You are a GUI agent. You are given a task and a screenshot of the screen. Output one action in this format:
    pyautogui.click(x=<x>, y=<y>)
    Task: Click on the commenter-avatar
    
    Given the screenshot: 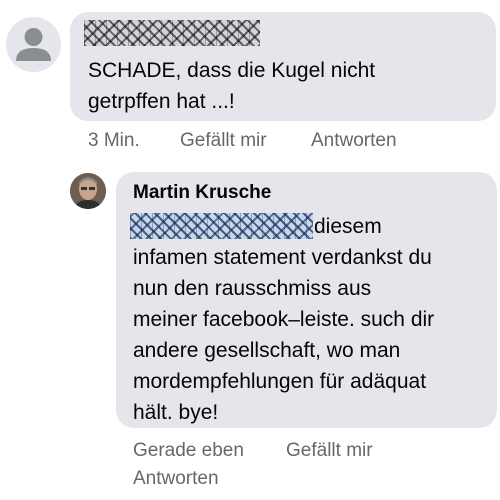 What is the action you would take?
    pyautogui.click(x=33, y=44)
    